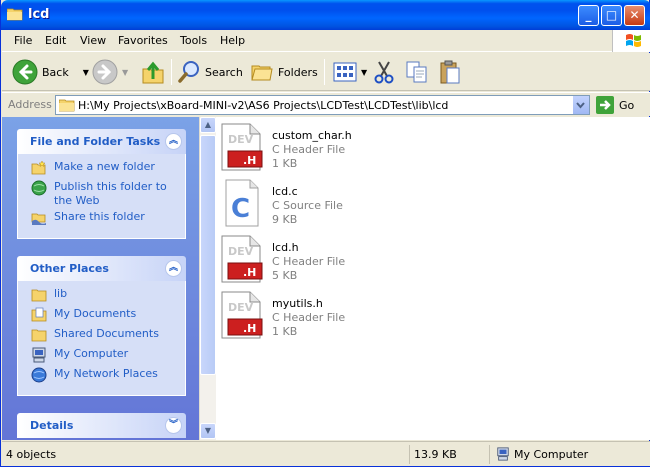  What do you see at coordinates (101, 337) in the screenshot?
I see `other-place-shared-documents: Shared Documents` at bounding box center [101, 337].